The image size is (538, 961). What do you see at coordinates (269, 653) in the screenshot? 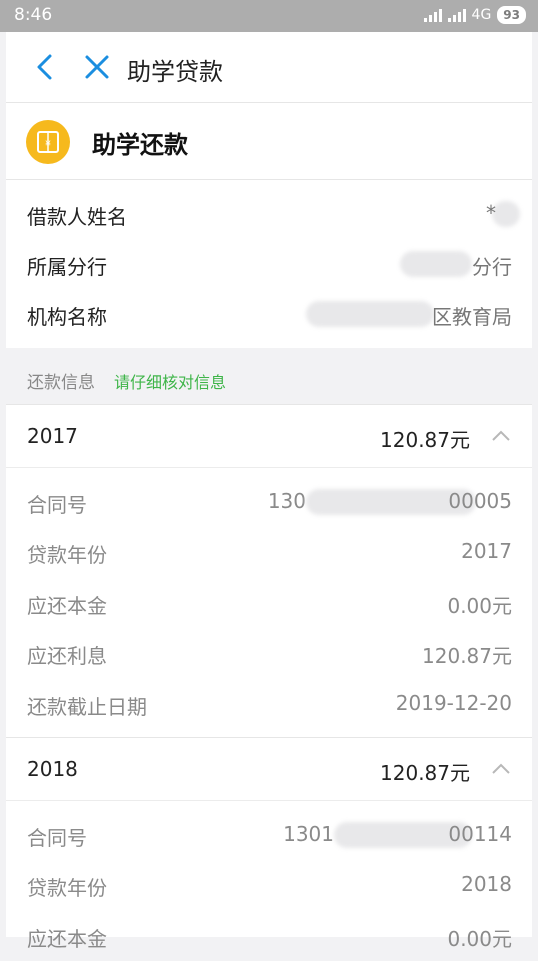
I see `interest-row: 应还利息 120.87元` at bounding box center [269, 653].